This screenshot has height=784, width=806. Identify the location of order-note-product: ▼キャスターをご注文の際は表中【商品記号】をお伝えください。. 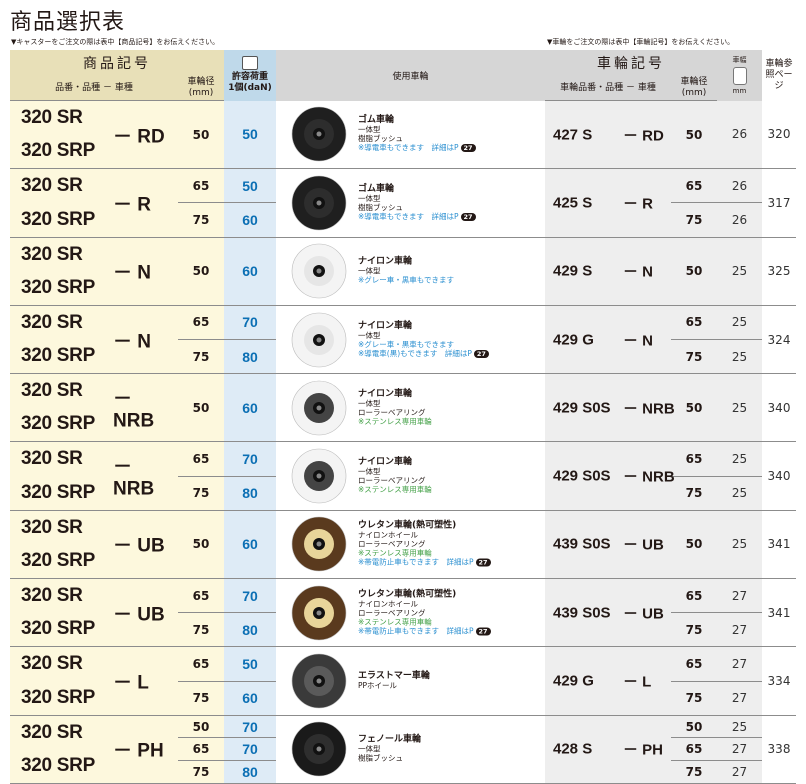
(115, 42).